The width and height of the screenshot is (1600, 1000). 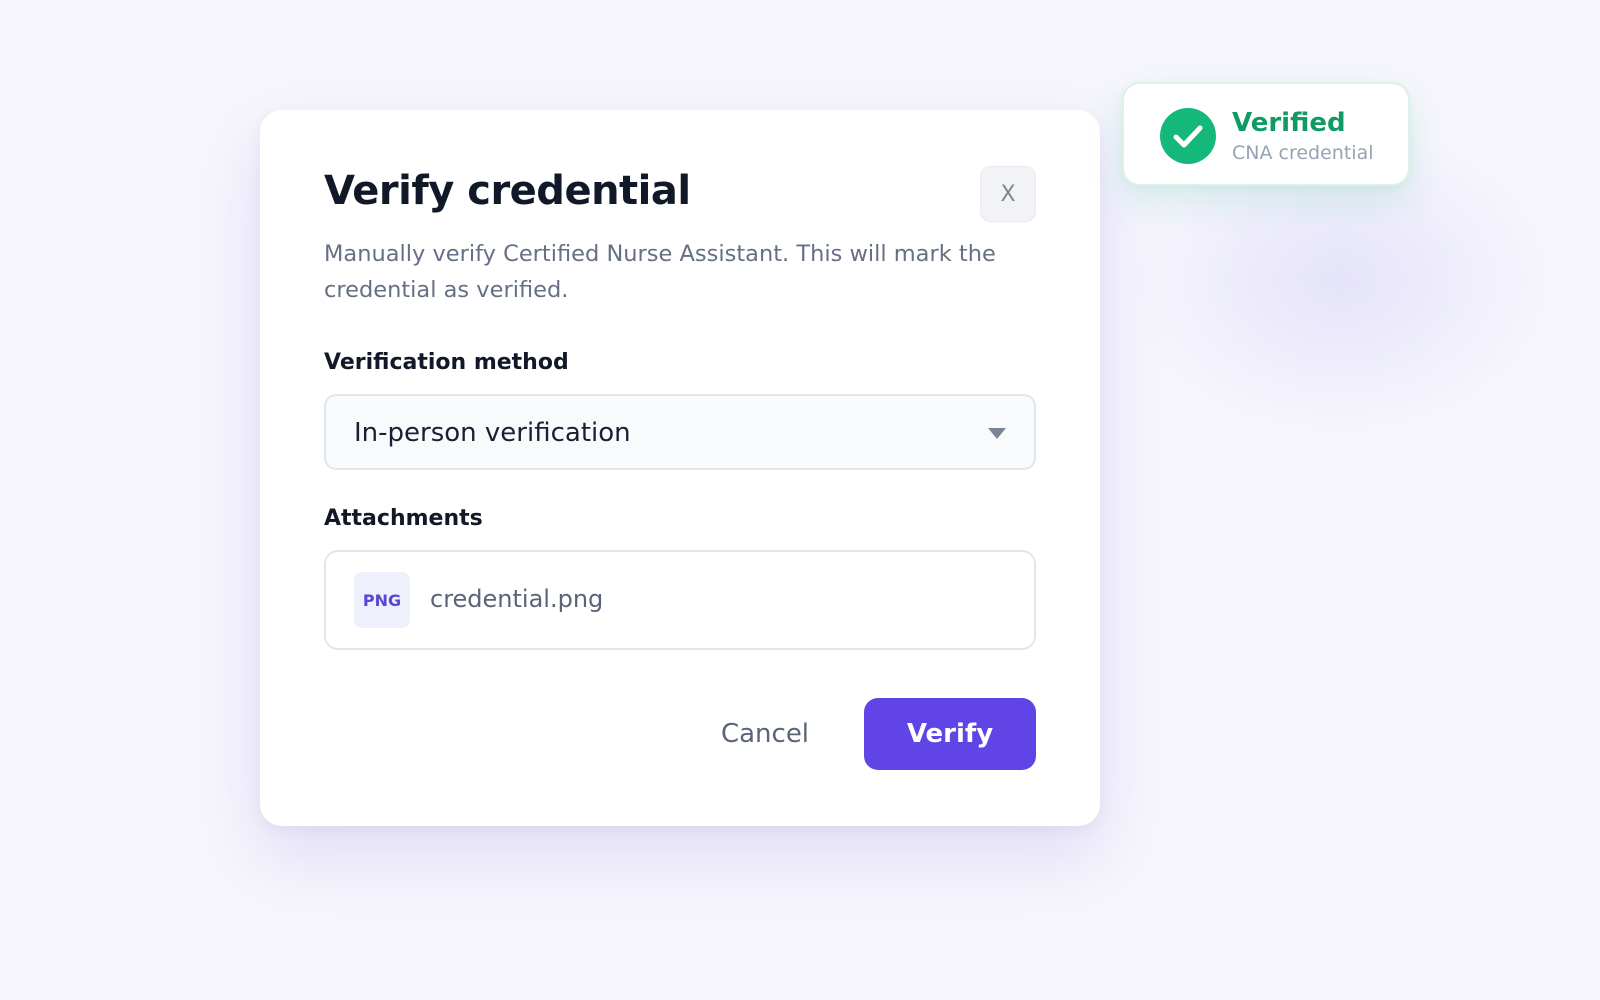 I want to click on verification-method-value: In-person verification, so click(x=492, y=433).